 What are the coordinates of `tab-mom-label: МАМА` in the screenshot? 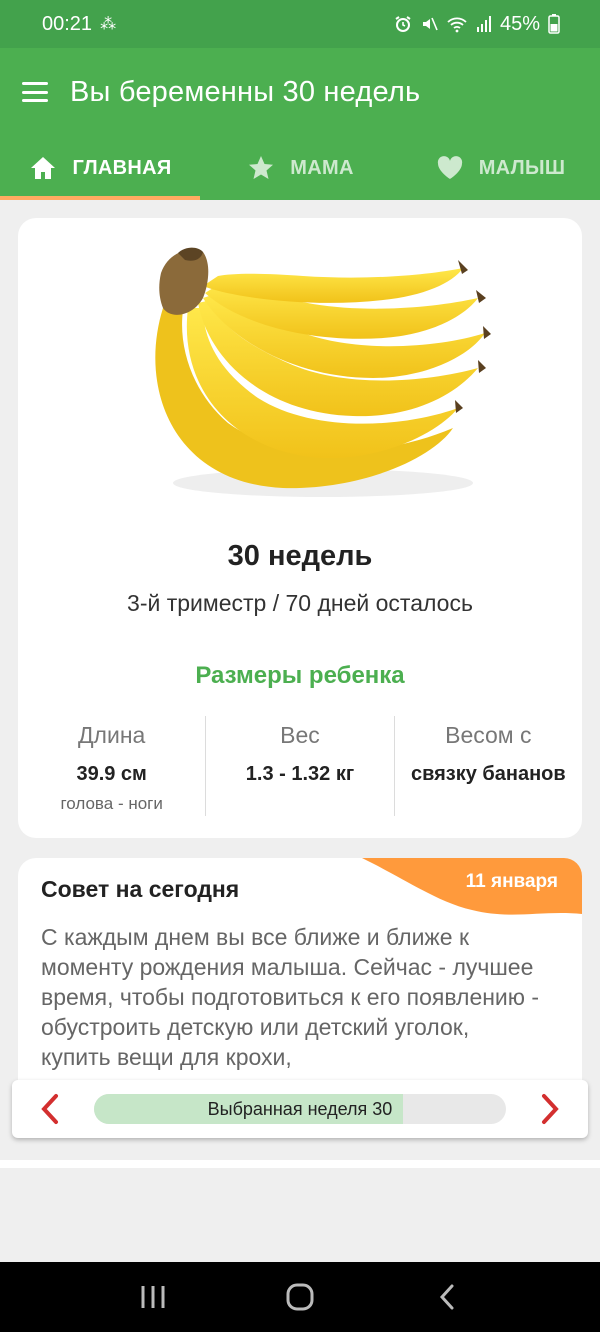 It's located at (322, 167).